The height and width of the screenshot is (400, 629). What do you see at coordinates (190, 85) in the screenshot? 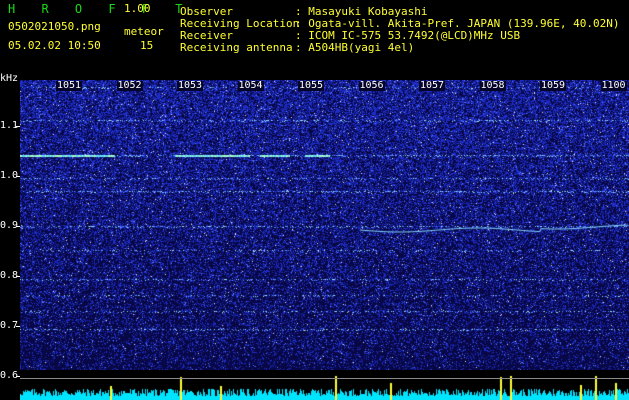
I see `time-label: 1053` at bounding box center [190, 85].